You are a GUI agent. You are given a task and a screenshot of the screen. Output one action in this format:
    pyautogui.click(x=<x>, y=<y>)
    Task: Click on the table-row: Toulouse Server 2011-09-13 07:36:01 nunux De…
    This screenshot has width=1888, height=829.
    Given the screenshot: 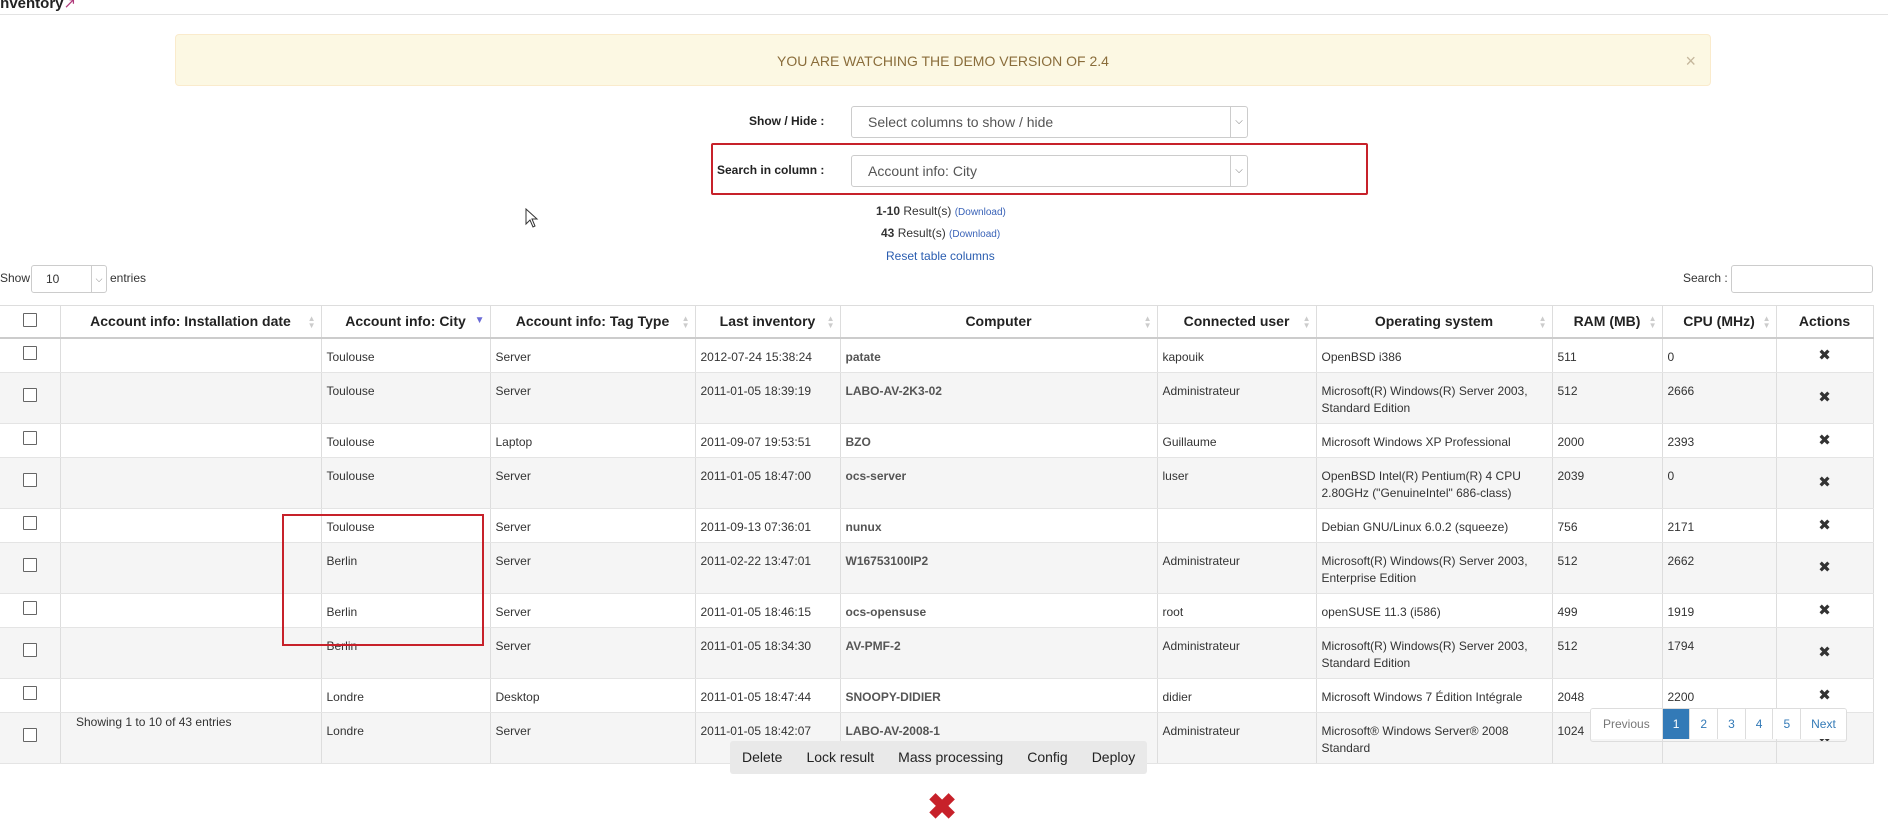 What is the action you would take?
    pyautogui.click(x=937, y=525)
    